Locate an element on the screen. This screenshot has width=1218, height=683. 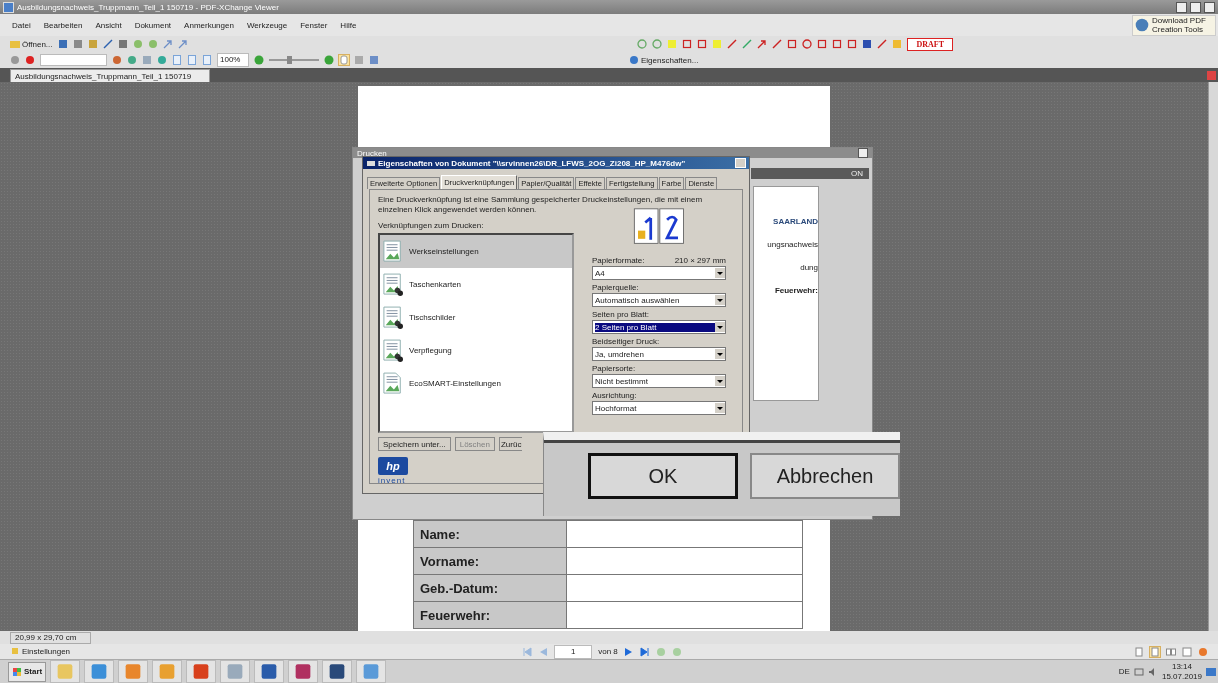
dialog-title: Drucken is located at coordinates (372, 153).